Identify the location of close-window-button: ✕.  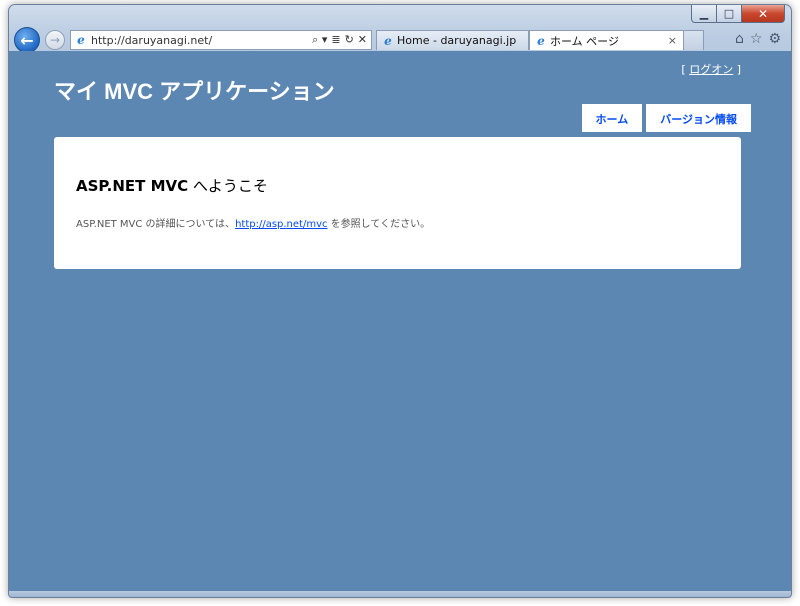
(763, 14).